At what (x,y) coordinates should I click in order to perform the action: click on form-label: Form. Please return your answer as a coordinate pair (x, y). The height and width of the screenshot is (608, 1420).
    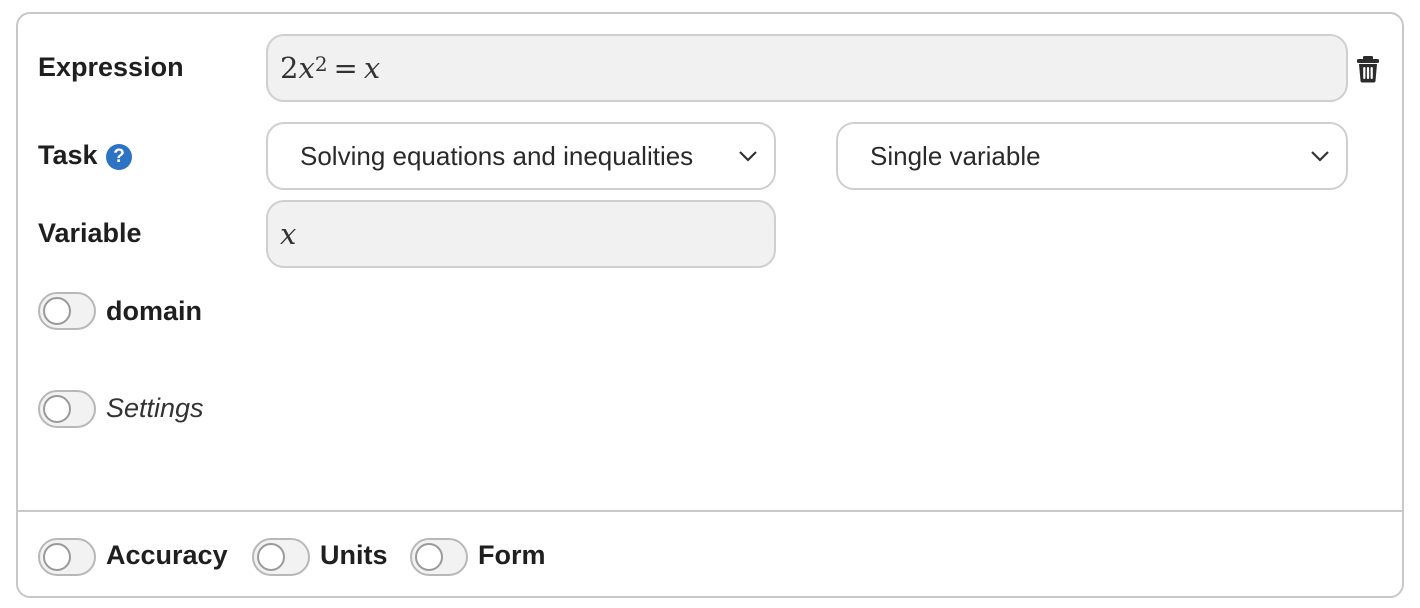
    Looking at the image, I should click on (512, 555).